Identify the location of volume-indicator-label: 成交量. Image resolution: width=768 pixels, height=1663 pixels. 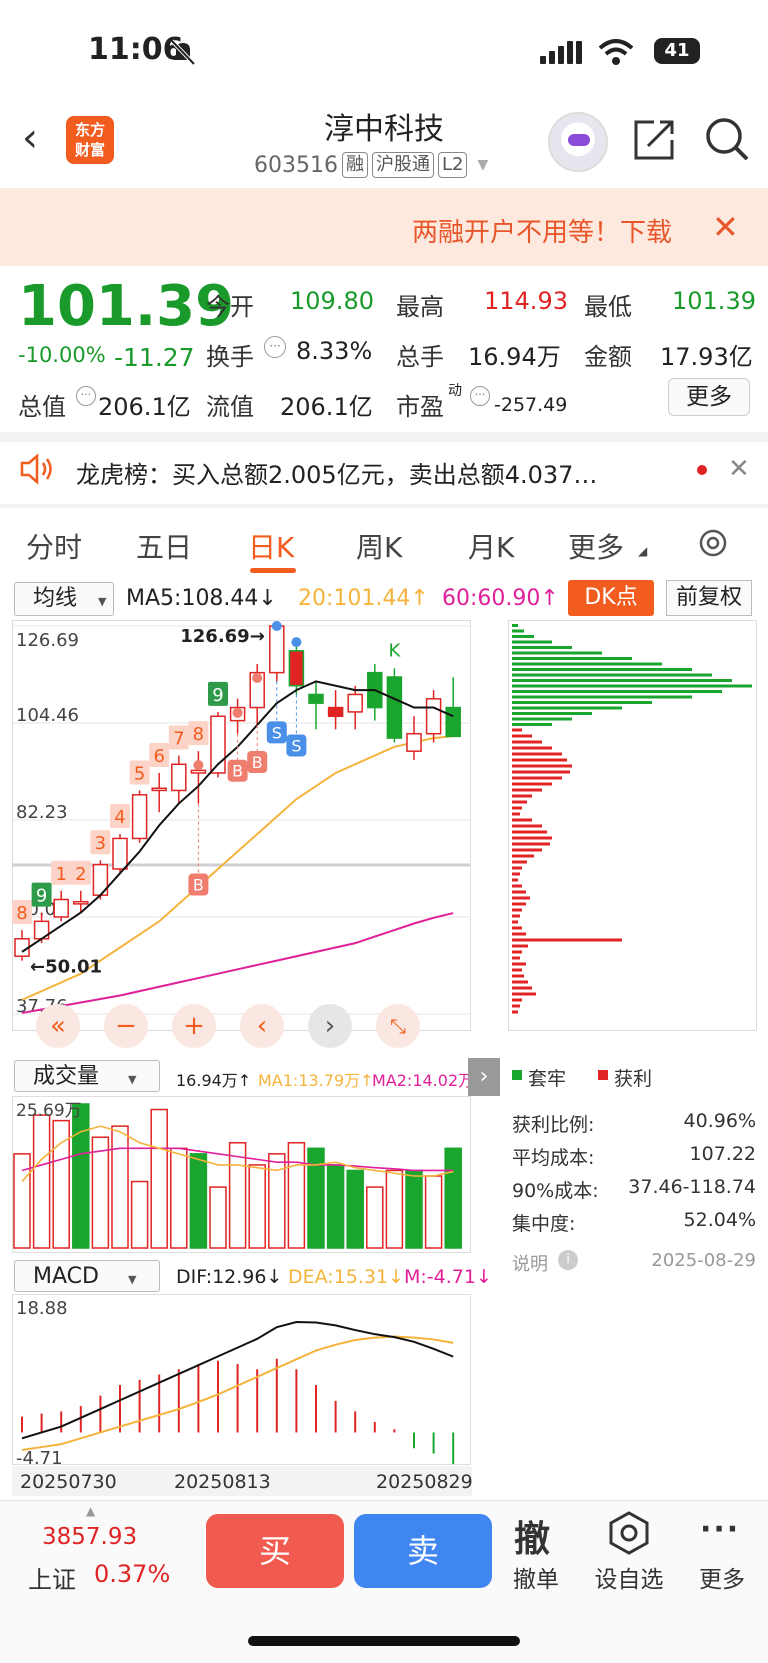
(66, 1076).